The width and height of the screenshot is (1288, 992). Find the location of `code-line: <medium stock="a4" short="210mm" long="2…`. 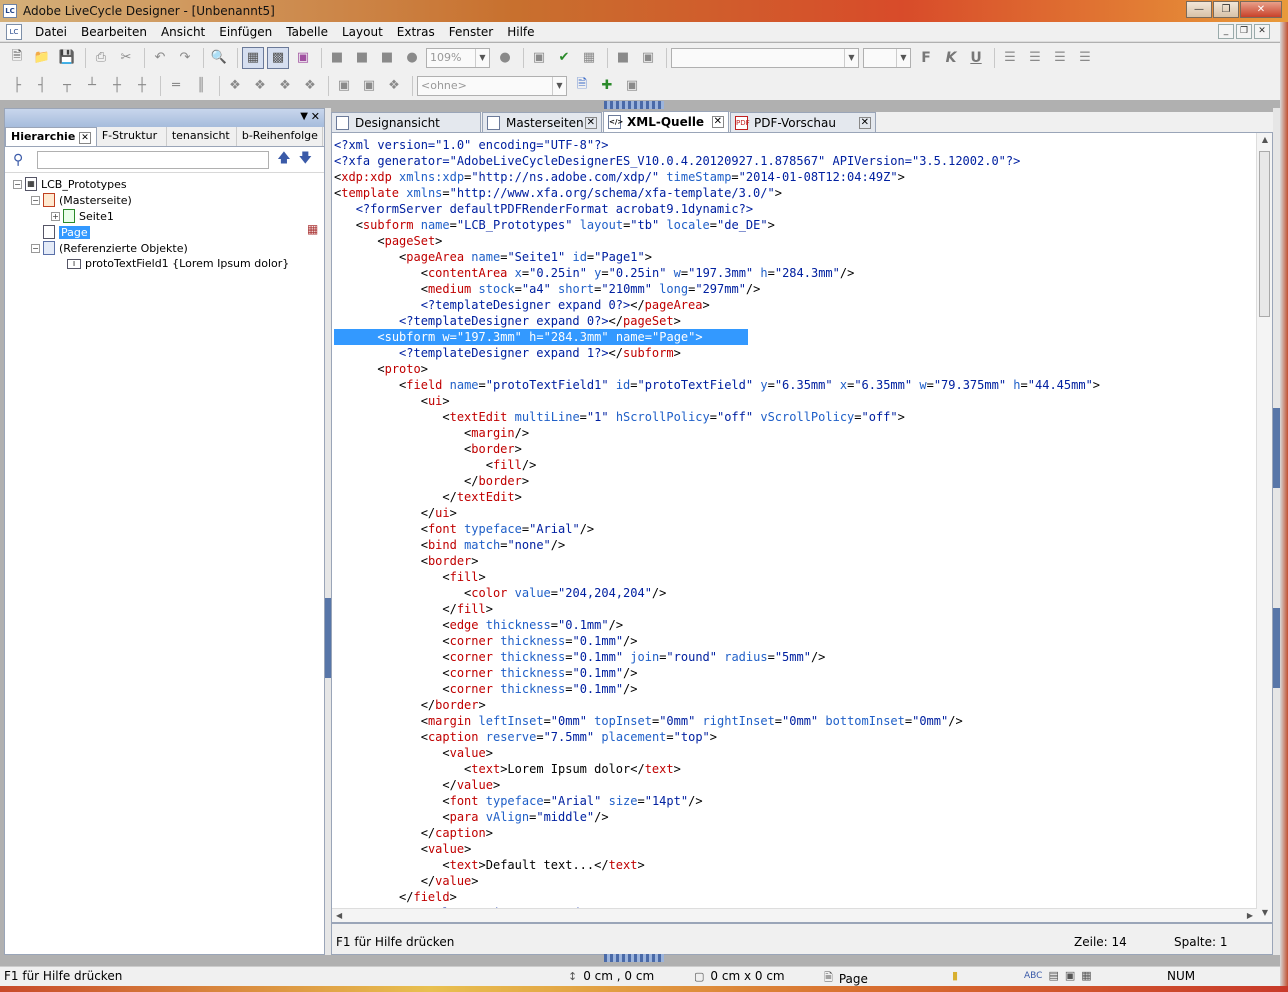

code-line: <medium stock="a4" short="210mm" long="2… is located at coordinates (717, 289).